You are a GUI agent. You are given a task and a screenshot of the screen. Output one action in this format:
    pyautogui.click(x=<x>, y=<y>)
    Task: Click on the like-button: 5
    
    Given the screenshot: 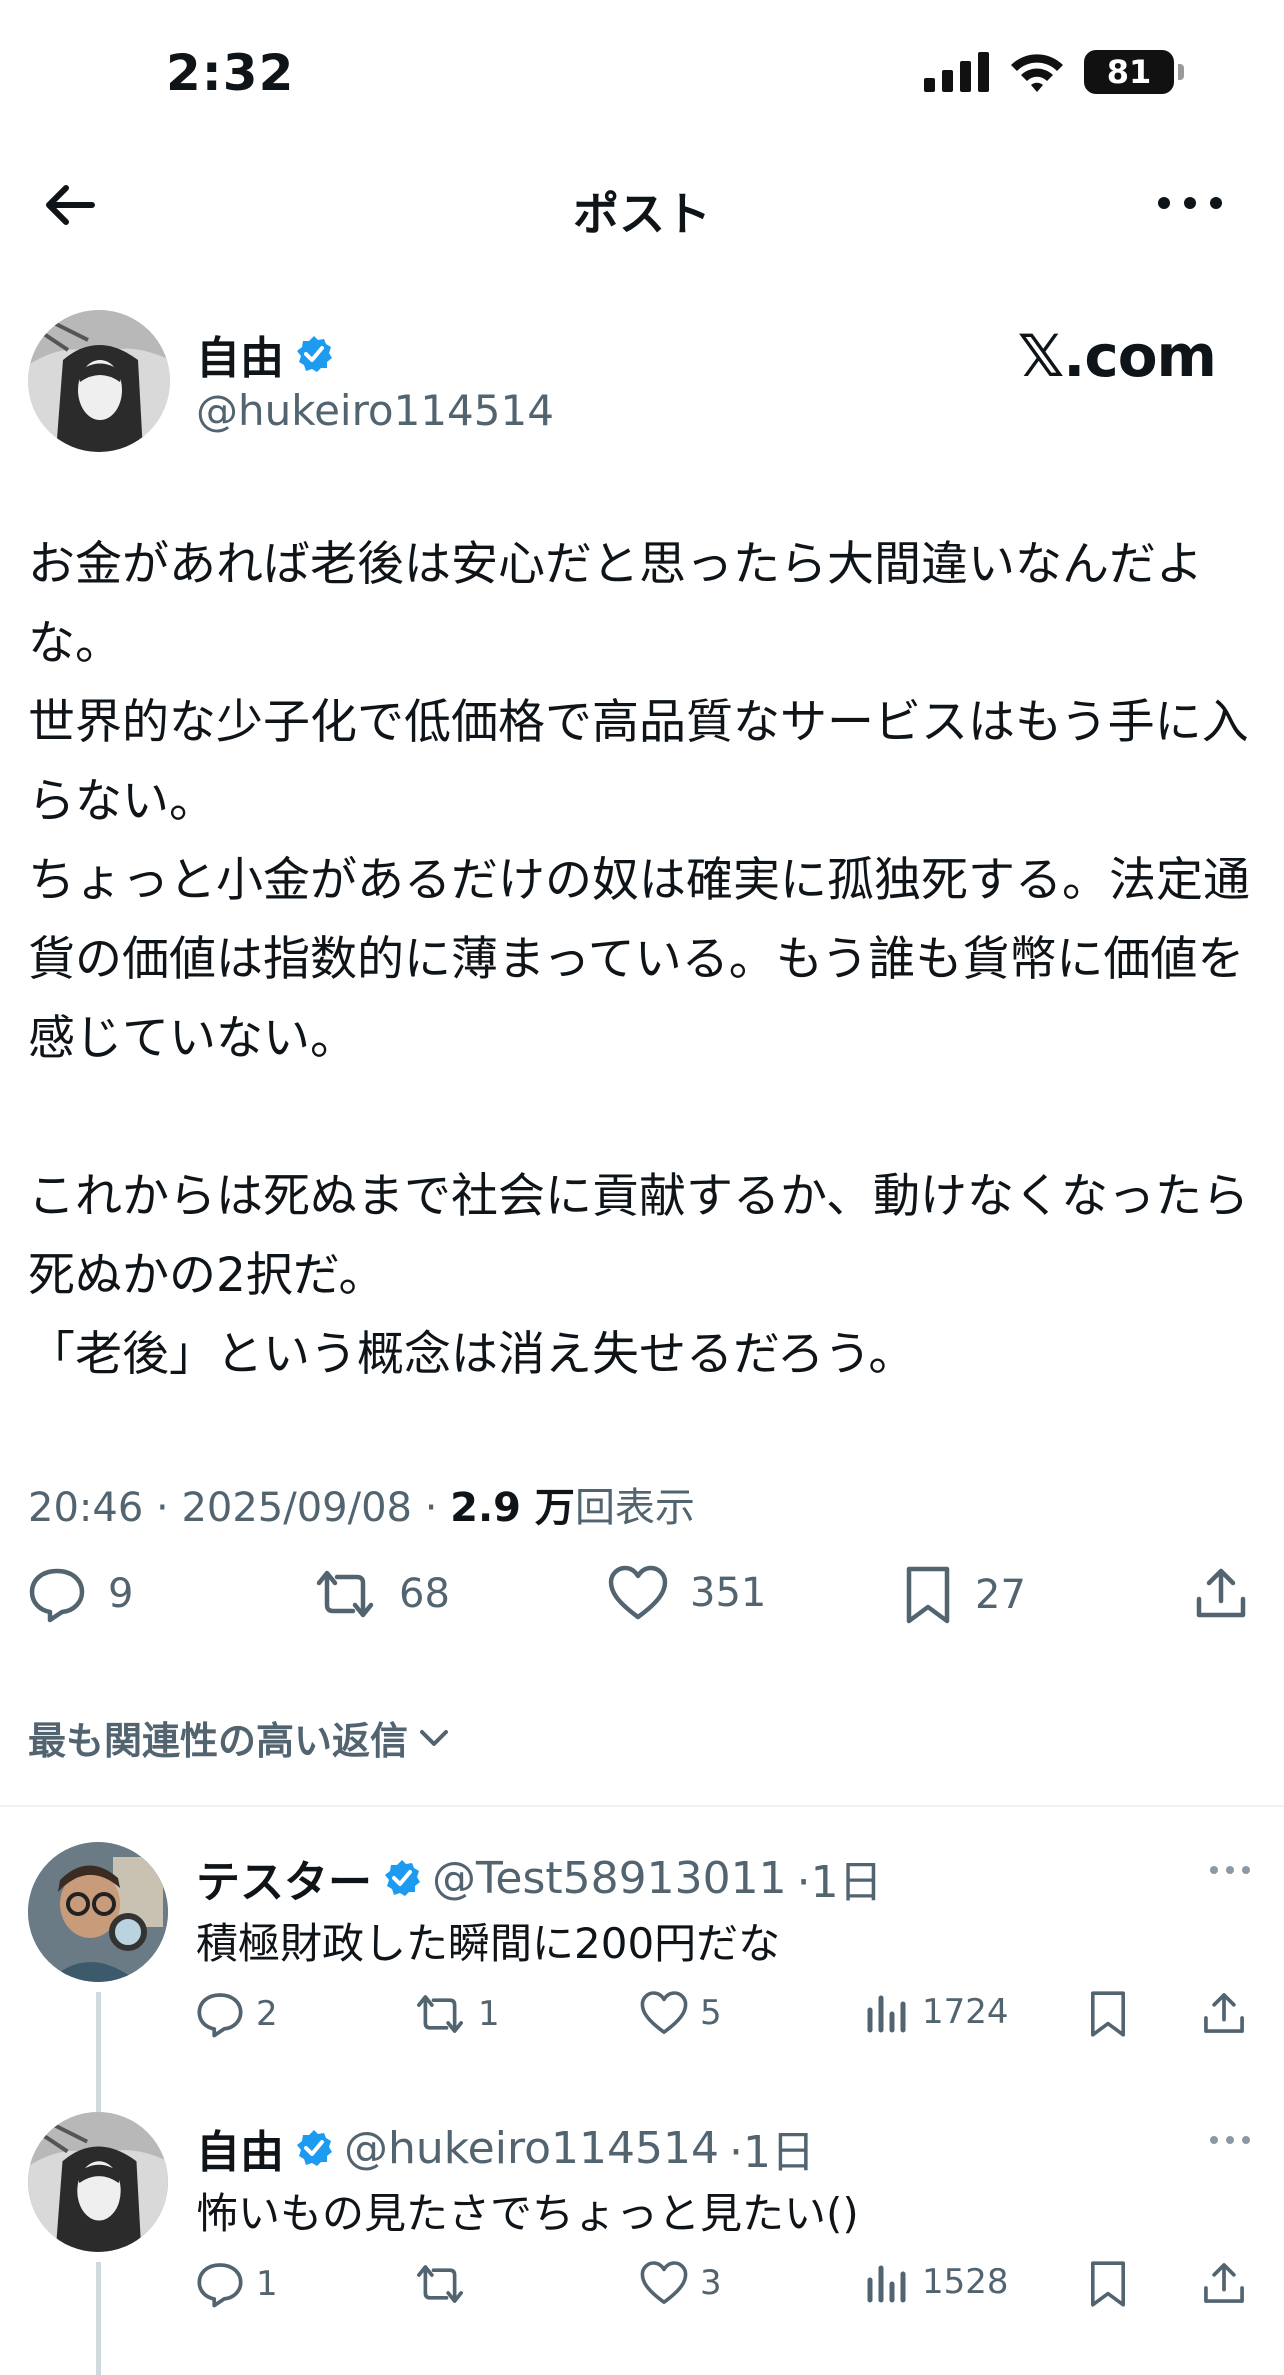 What is the action you would take?
    pyautogui.click(x=681, y=2013)
    